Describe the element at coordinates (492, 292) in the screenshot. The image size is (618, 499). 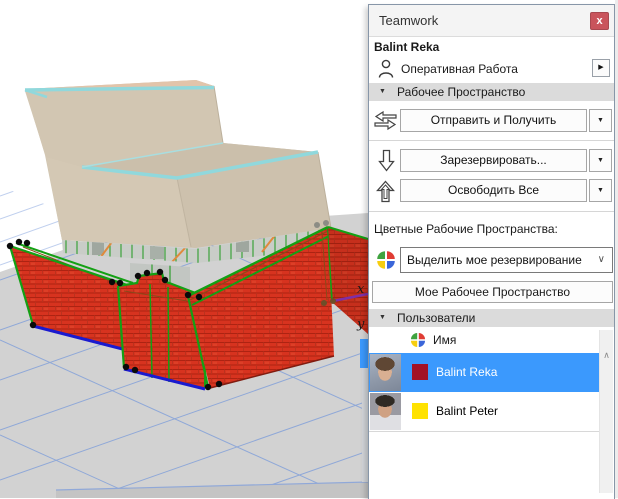
I see `my-workspace-button: Мое Рабочее Пространство` at that location.